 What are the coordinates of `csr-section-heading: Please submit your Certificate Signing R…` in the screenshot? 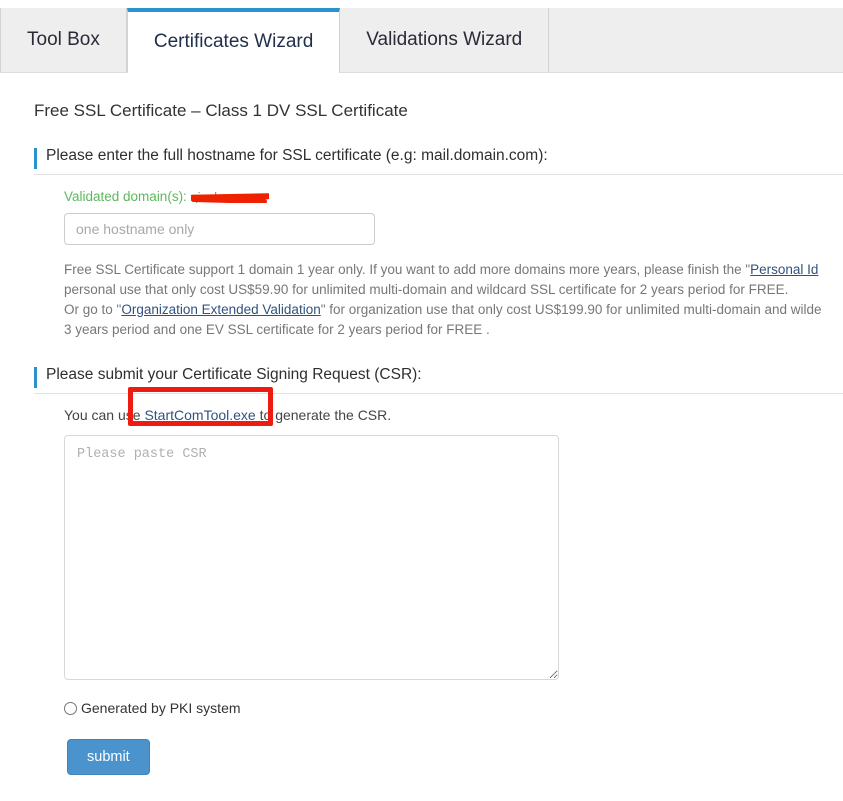 It's located at (438, 380).